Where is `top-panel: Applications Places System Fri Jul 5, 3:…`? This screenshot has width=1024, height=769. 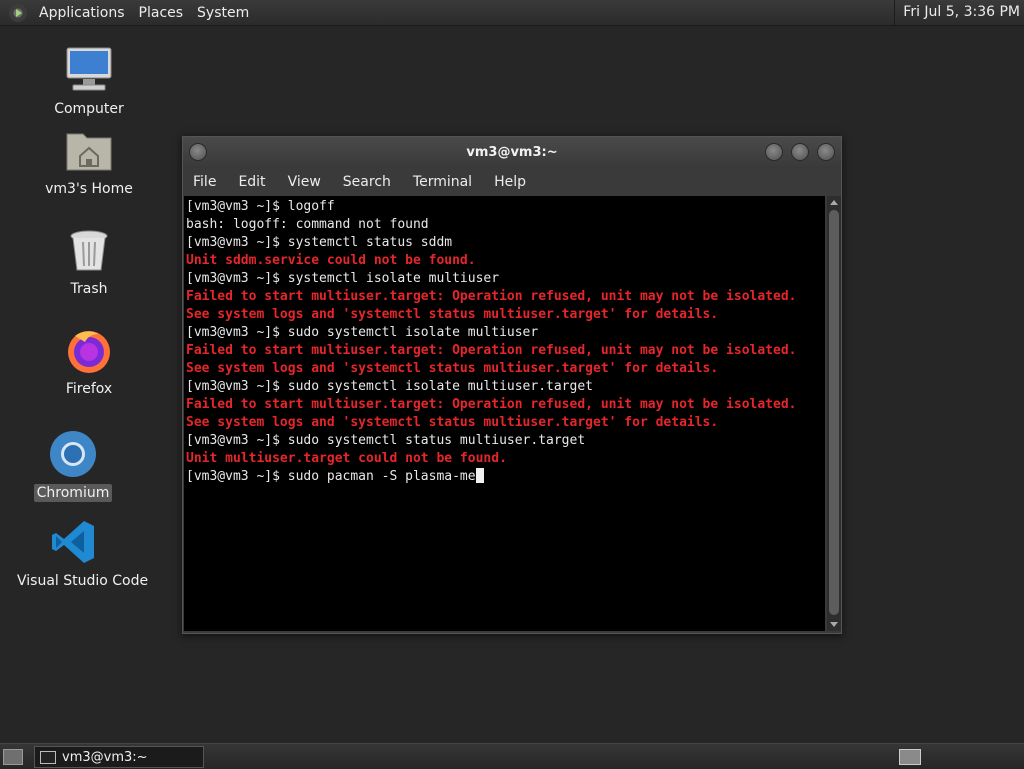 top-panel: Applications Places System Fri Jul 5, 3:… is located at coordinates (512, 13).